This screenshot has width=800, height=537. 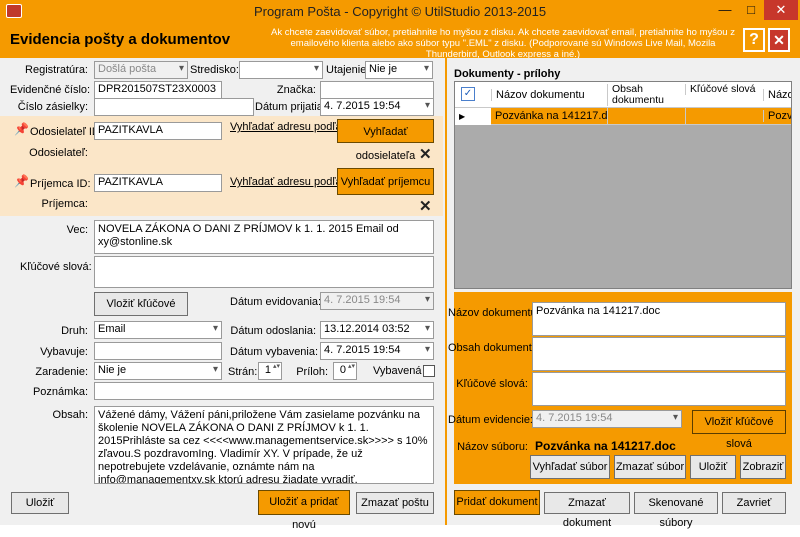 What do you see at coordinates (659, 389) in the screenshot?
I see `klucove-slova-doc-field` at bounding box center [659, 389].